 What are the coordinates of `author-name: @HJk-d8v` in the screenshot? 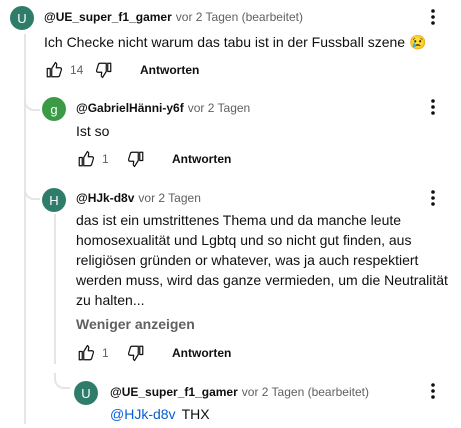 It's located at (105, 198).